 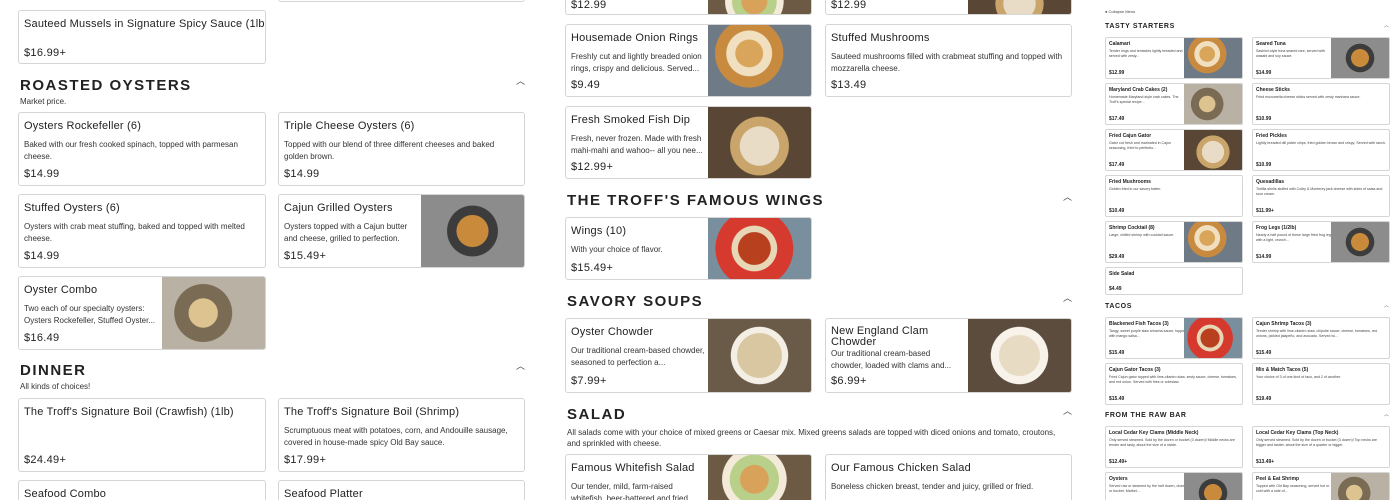 I want to click on item-name: Stuffed Oysters (6), so click(x=72, y=208).